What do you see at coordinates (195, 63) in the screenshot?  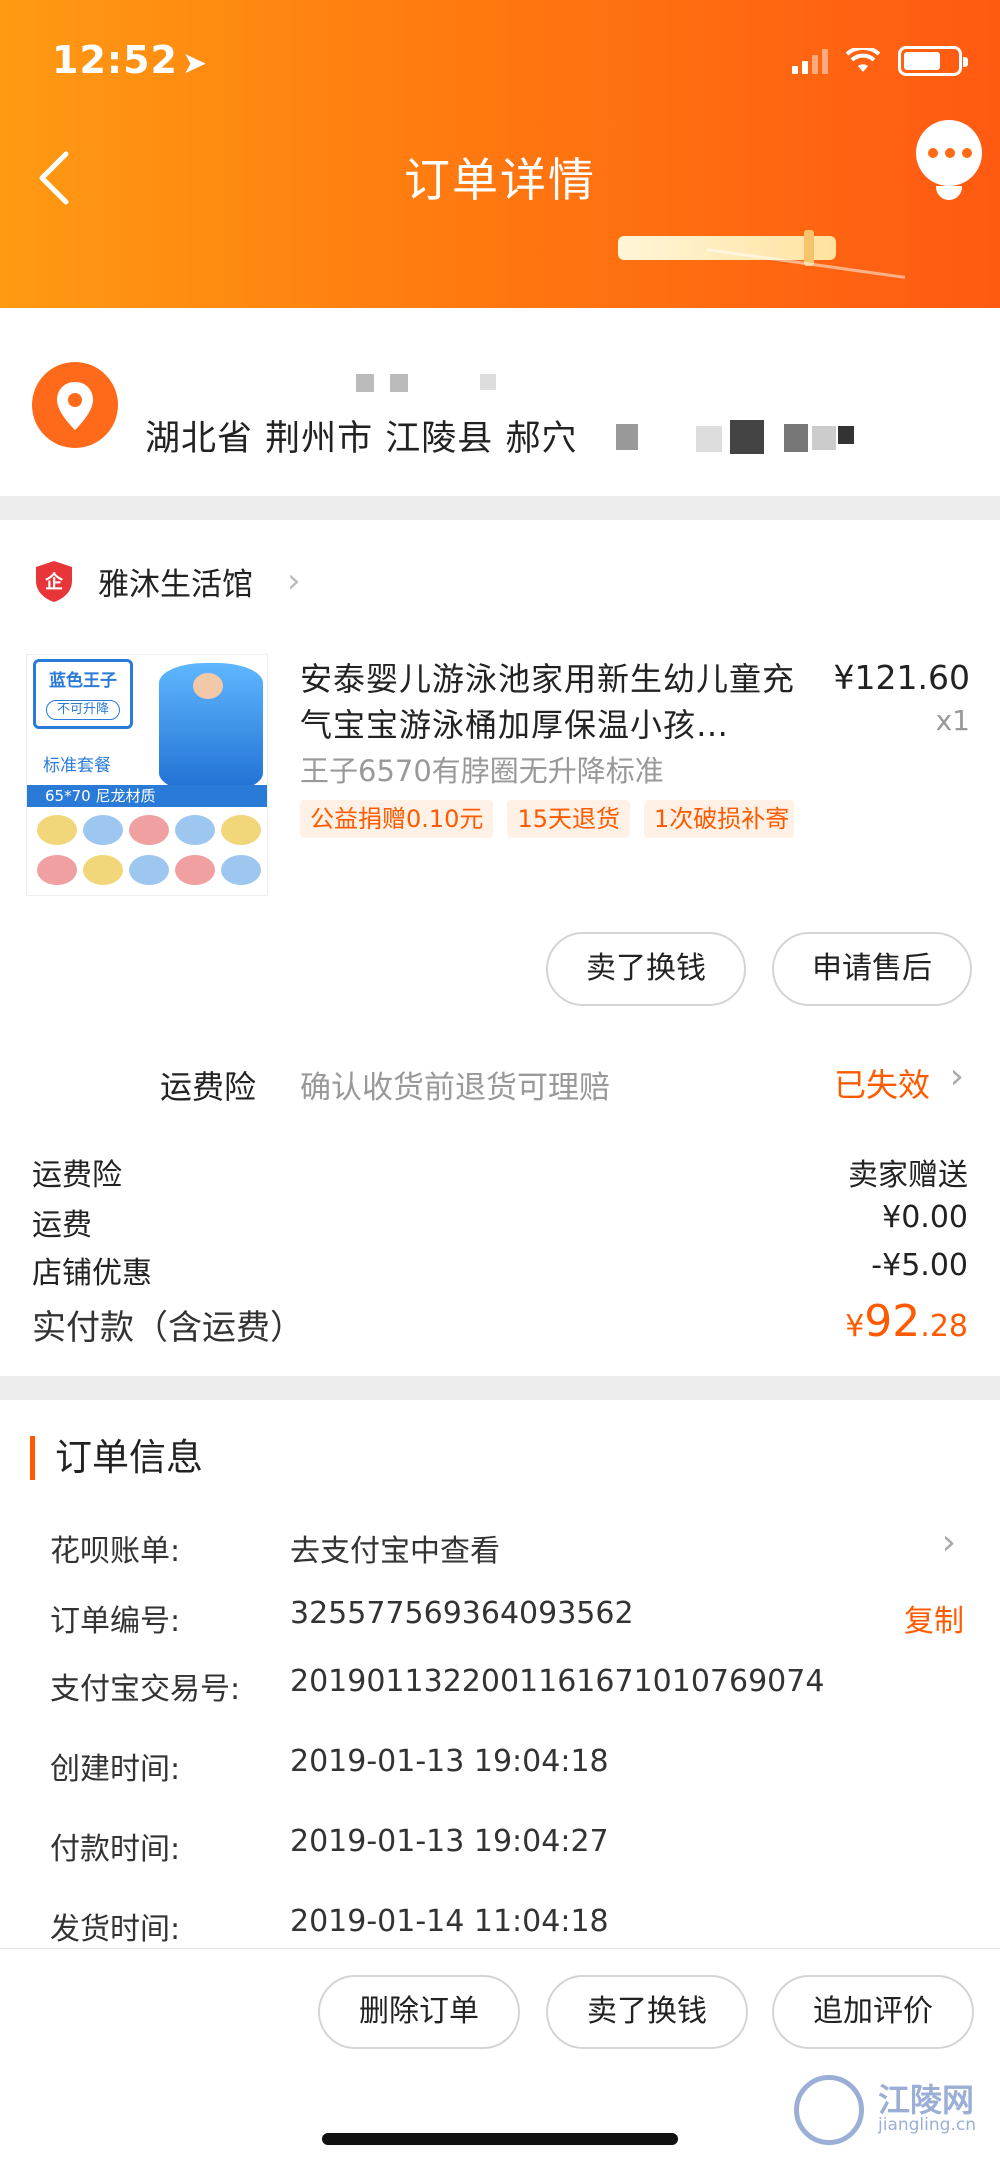 I see `location-arrow-icon: ➤` at bounding box center [195, 63].